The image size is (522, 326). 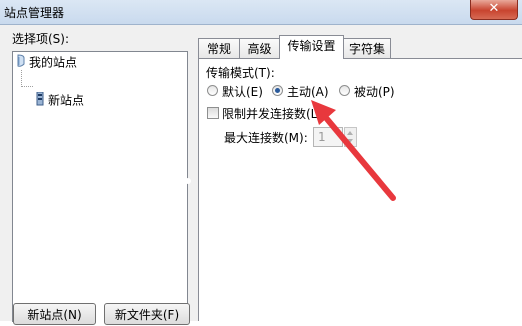 What do you see at coordinates (367, 48) in the screenshot?
I see `tab-charset: 字符集` at bounding box center [367, 48].